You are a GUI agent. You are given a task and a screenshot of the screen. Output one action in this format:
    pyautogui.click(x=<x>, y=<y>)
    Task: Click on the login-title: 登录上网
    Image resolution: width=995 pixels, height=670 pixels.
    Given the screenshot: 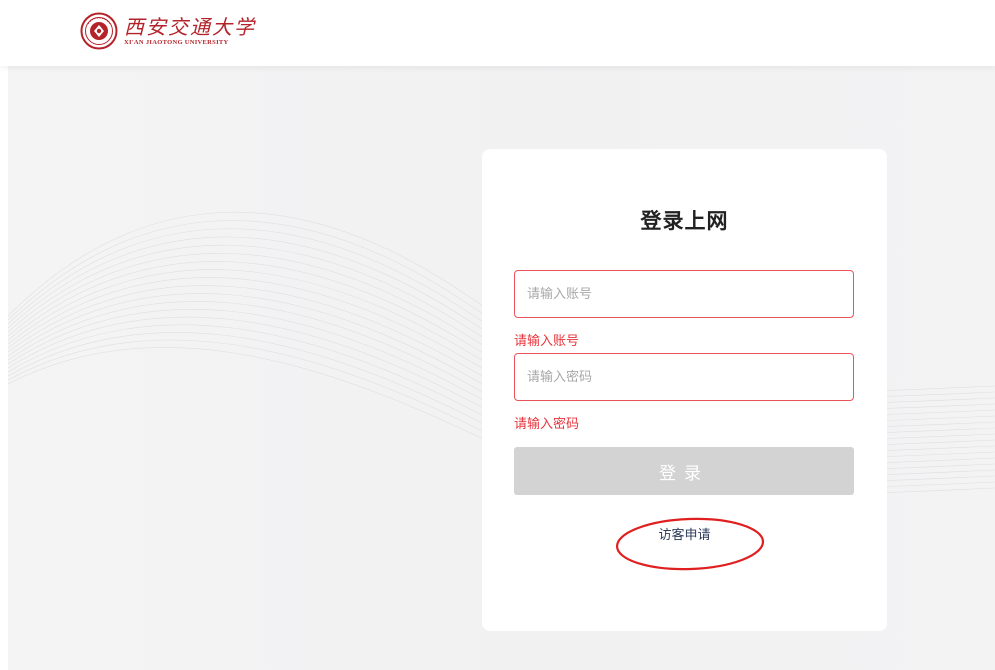 What is the action you would take?
    pyautogui.click(x=684, y=221)
    